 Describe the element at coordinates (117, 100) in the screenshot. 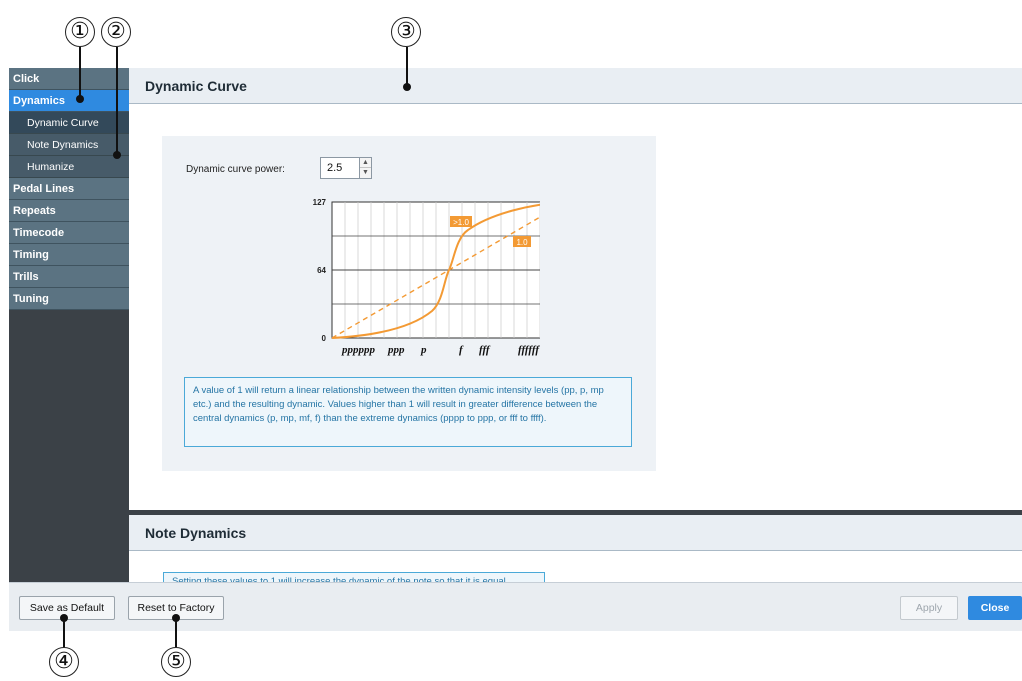

I see `callout-2-leader` at that location.